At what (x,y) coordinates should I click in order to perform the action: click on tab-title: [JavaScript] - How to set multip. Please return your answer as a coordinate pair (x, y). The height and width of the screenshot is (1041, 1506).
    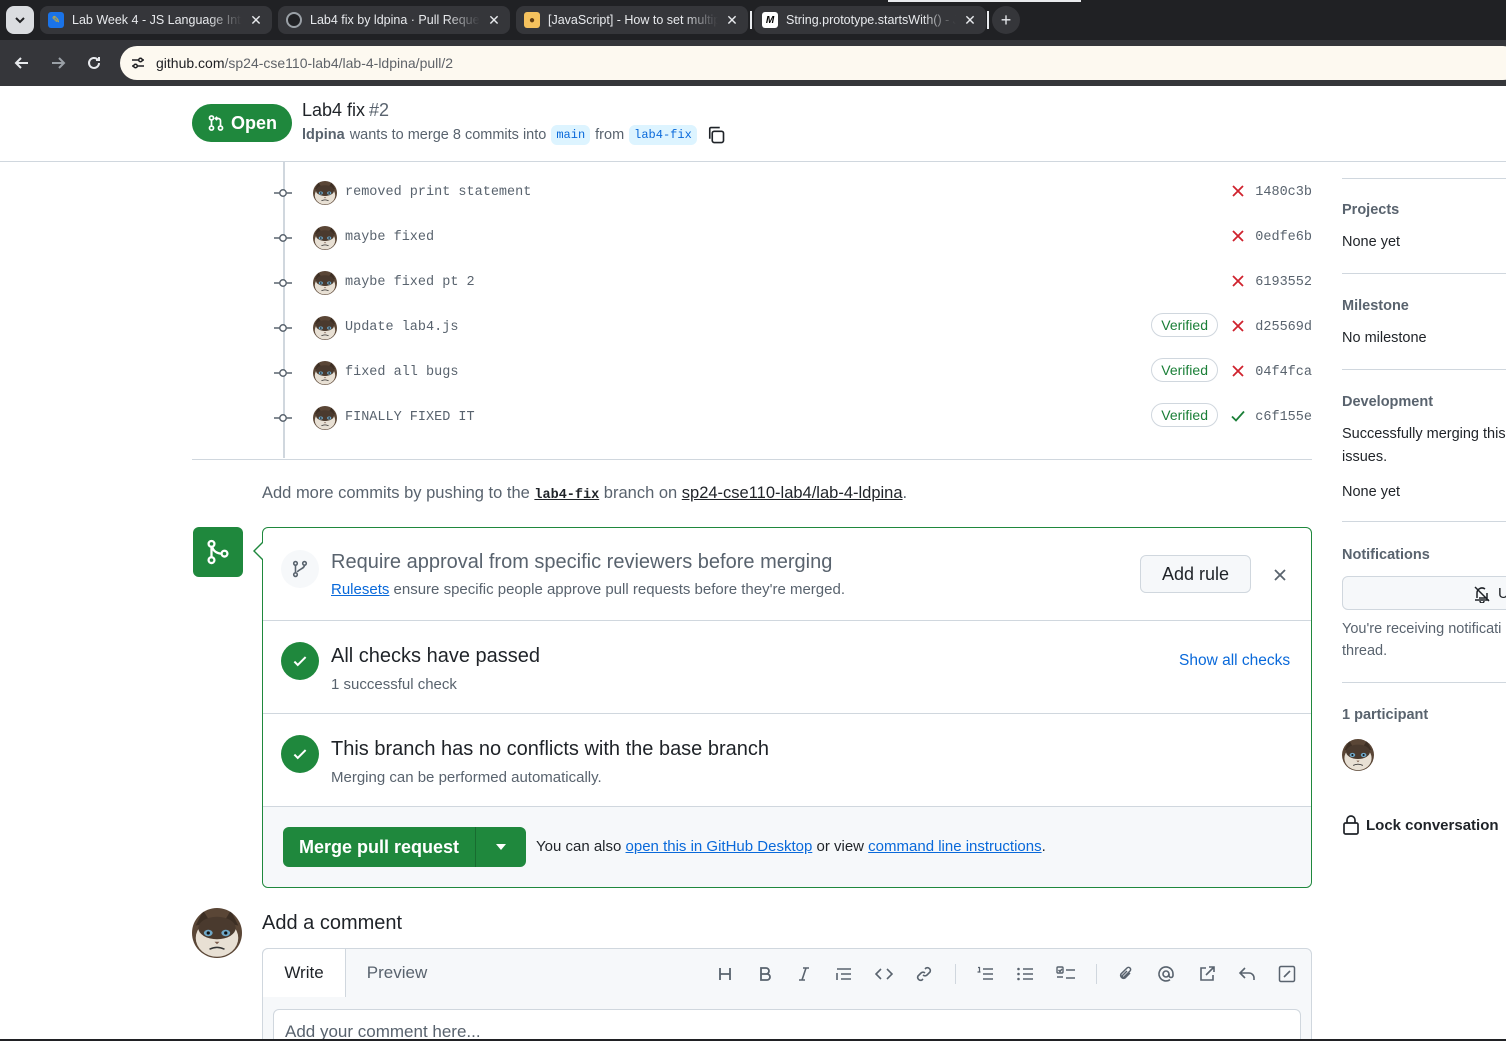
    Looking at the image, I should click on (633, 20).